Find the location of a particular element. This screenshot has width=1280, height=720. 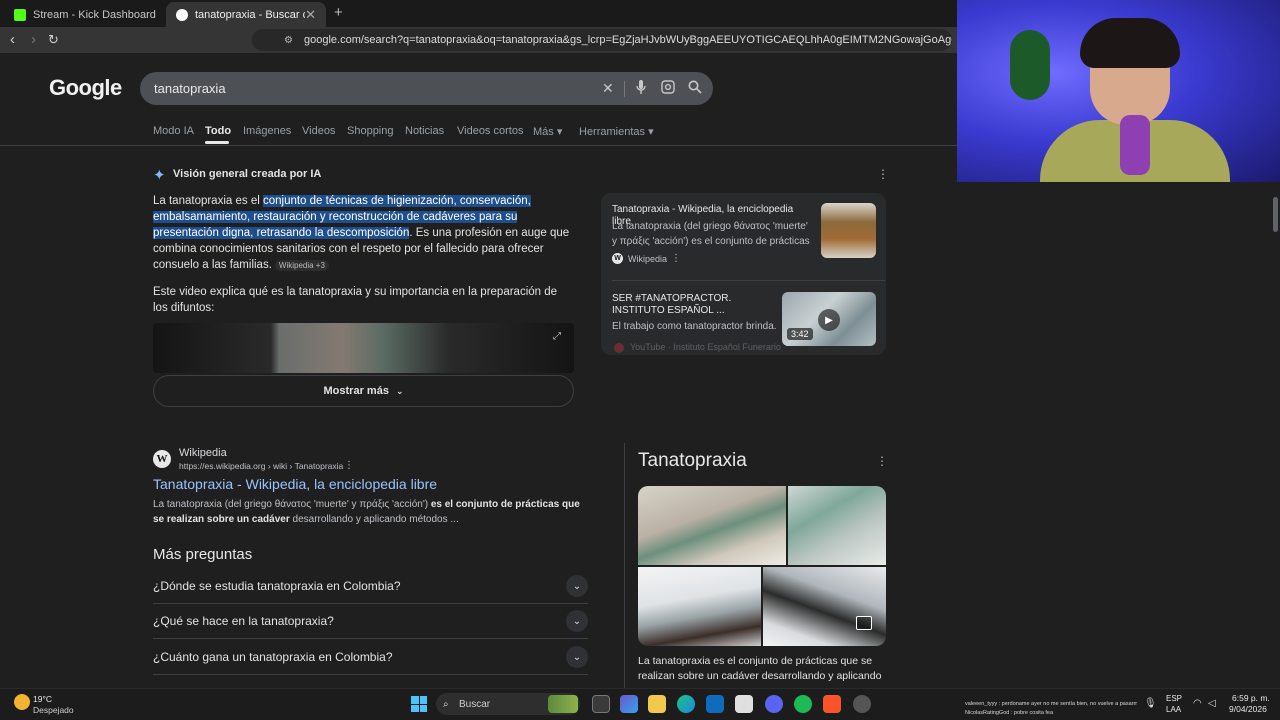

microphone-icon is located at coordinates (641, 88).